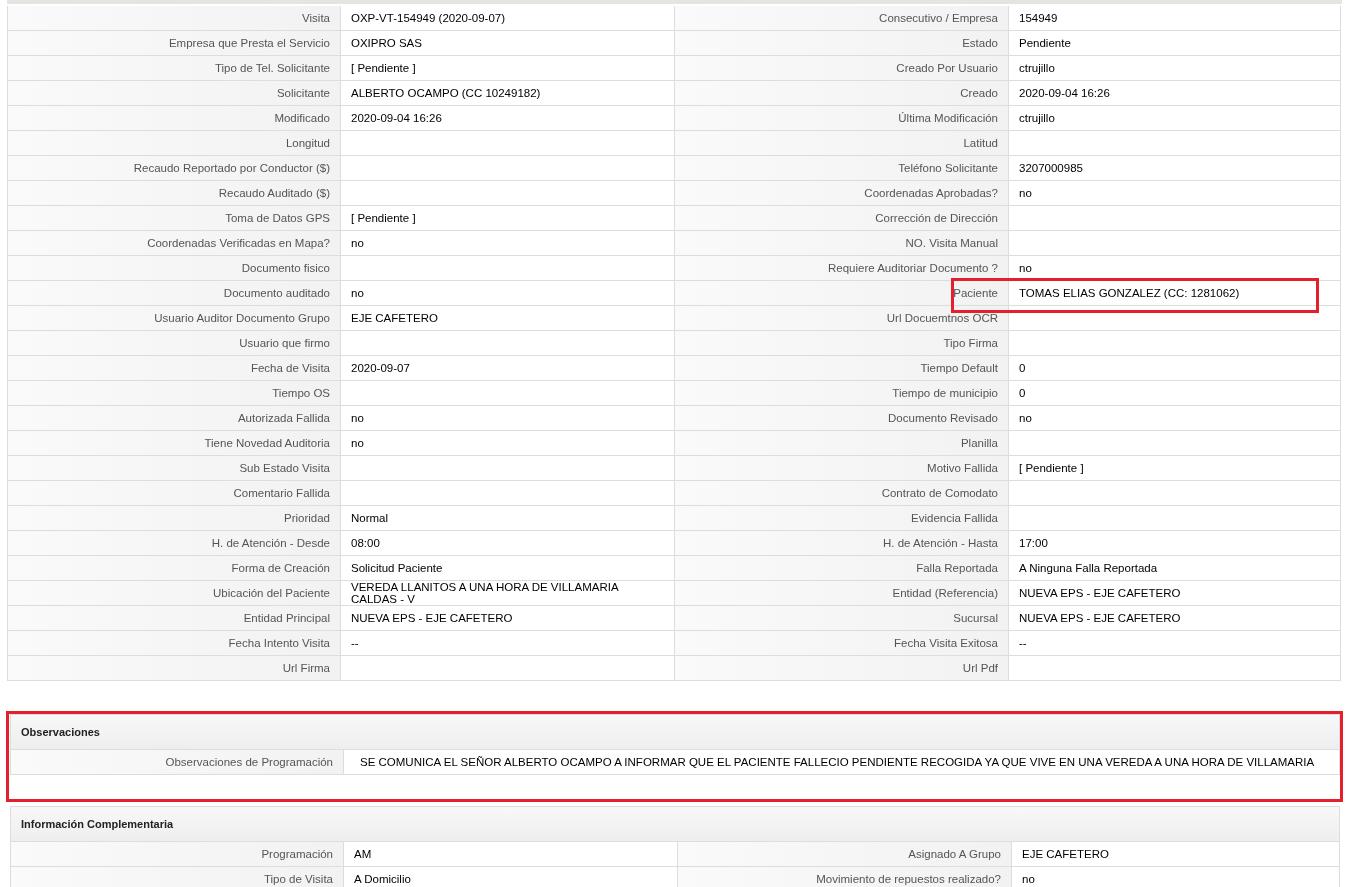 This screenshot has height=887, width=1349. I want to click on field-label: Creado Por Usuario, so click(842, 68).